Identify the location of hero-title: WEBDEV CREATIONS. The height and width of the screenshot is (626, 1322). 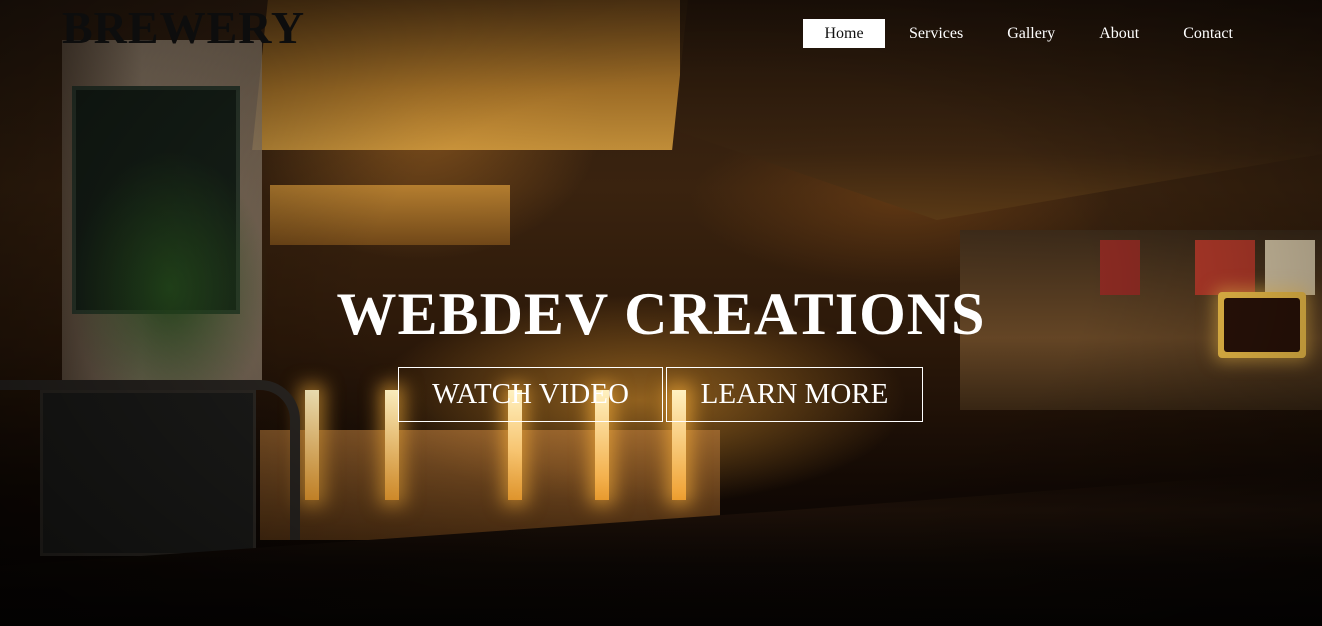
(661, 314).